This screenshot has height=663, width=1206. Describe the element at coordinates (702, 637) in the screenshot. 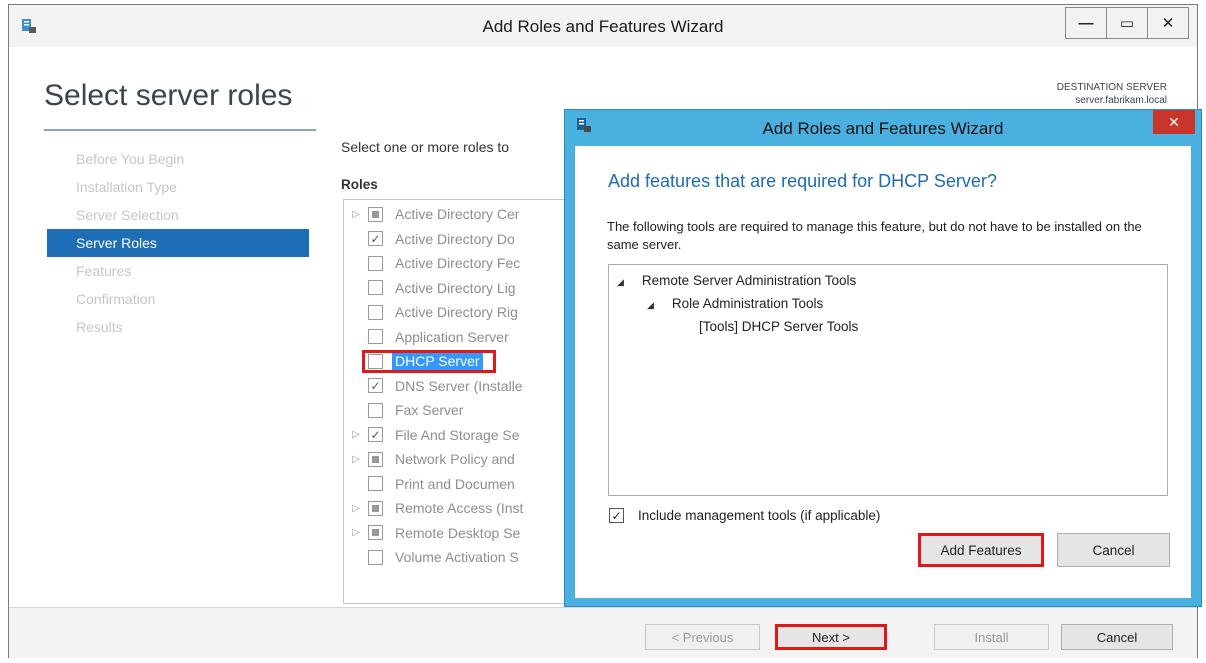

I see `previous-button: < Previous` at that location.